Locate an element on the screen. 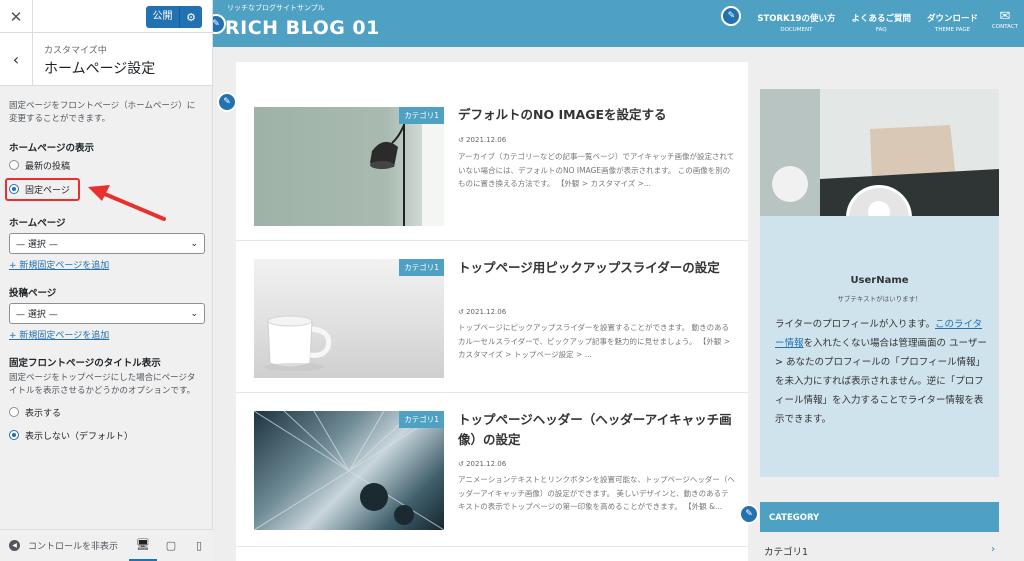  nav-item-label: STORK19の使い方 is located at coordinates (796, 19).